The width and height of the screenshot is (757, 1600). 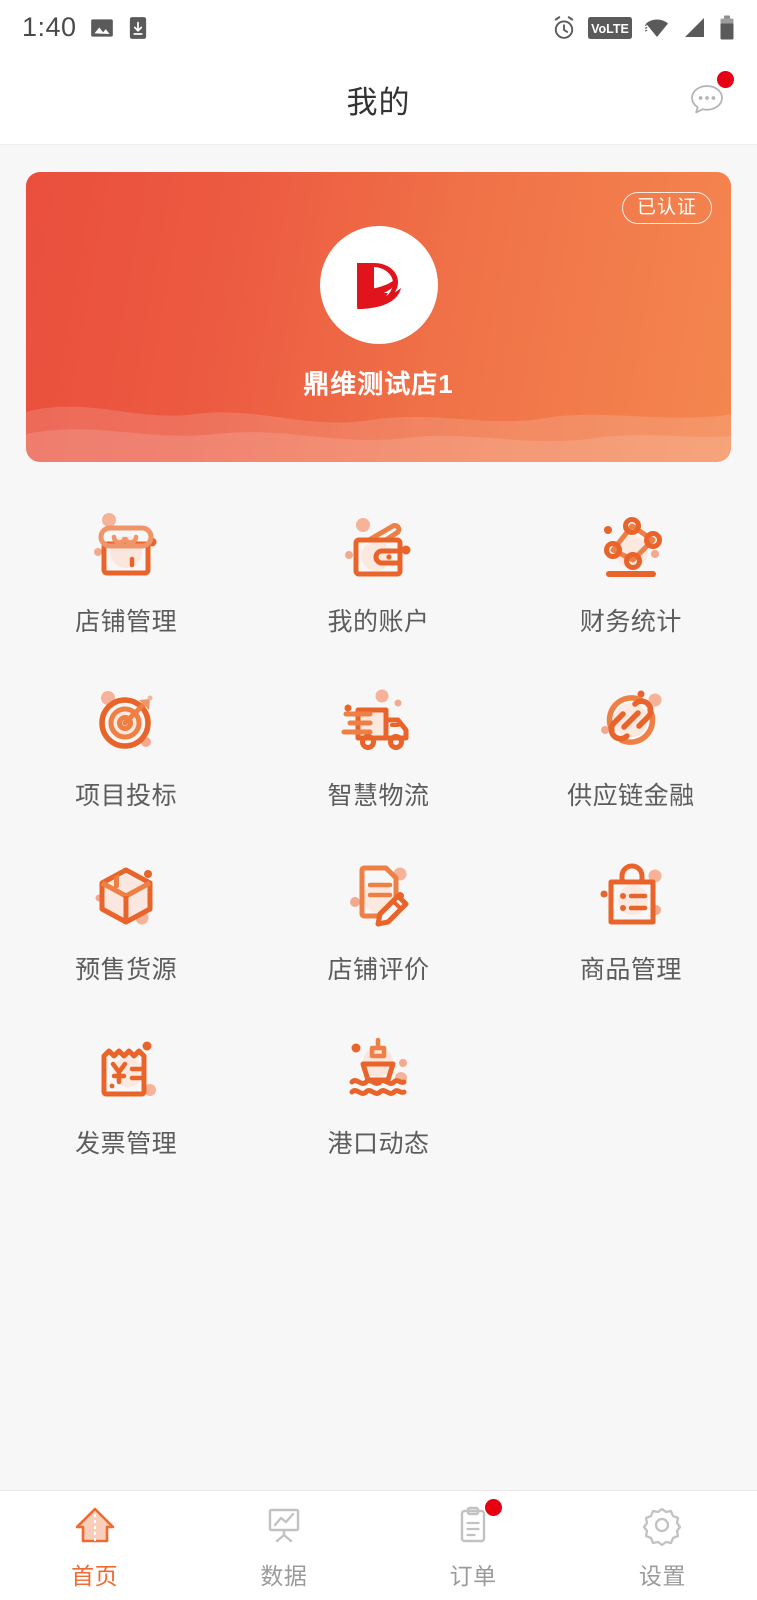 What do you see at coordinates (630, 622) in the screenshot?
I see `menu-item-label: 财务统计` at bounding box center [630, 622].